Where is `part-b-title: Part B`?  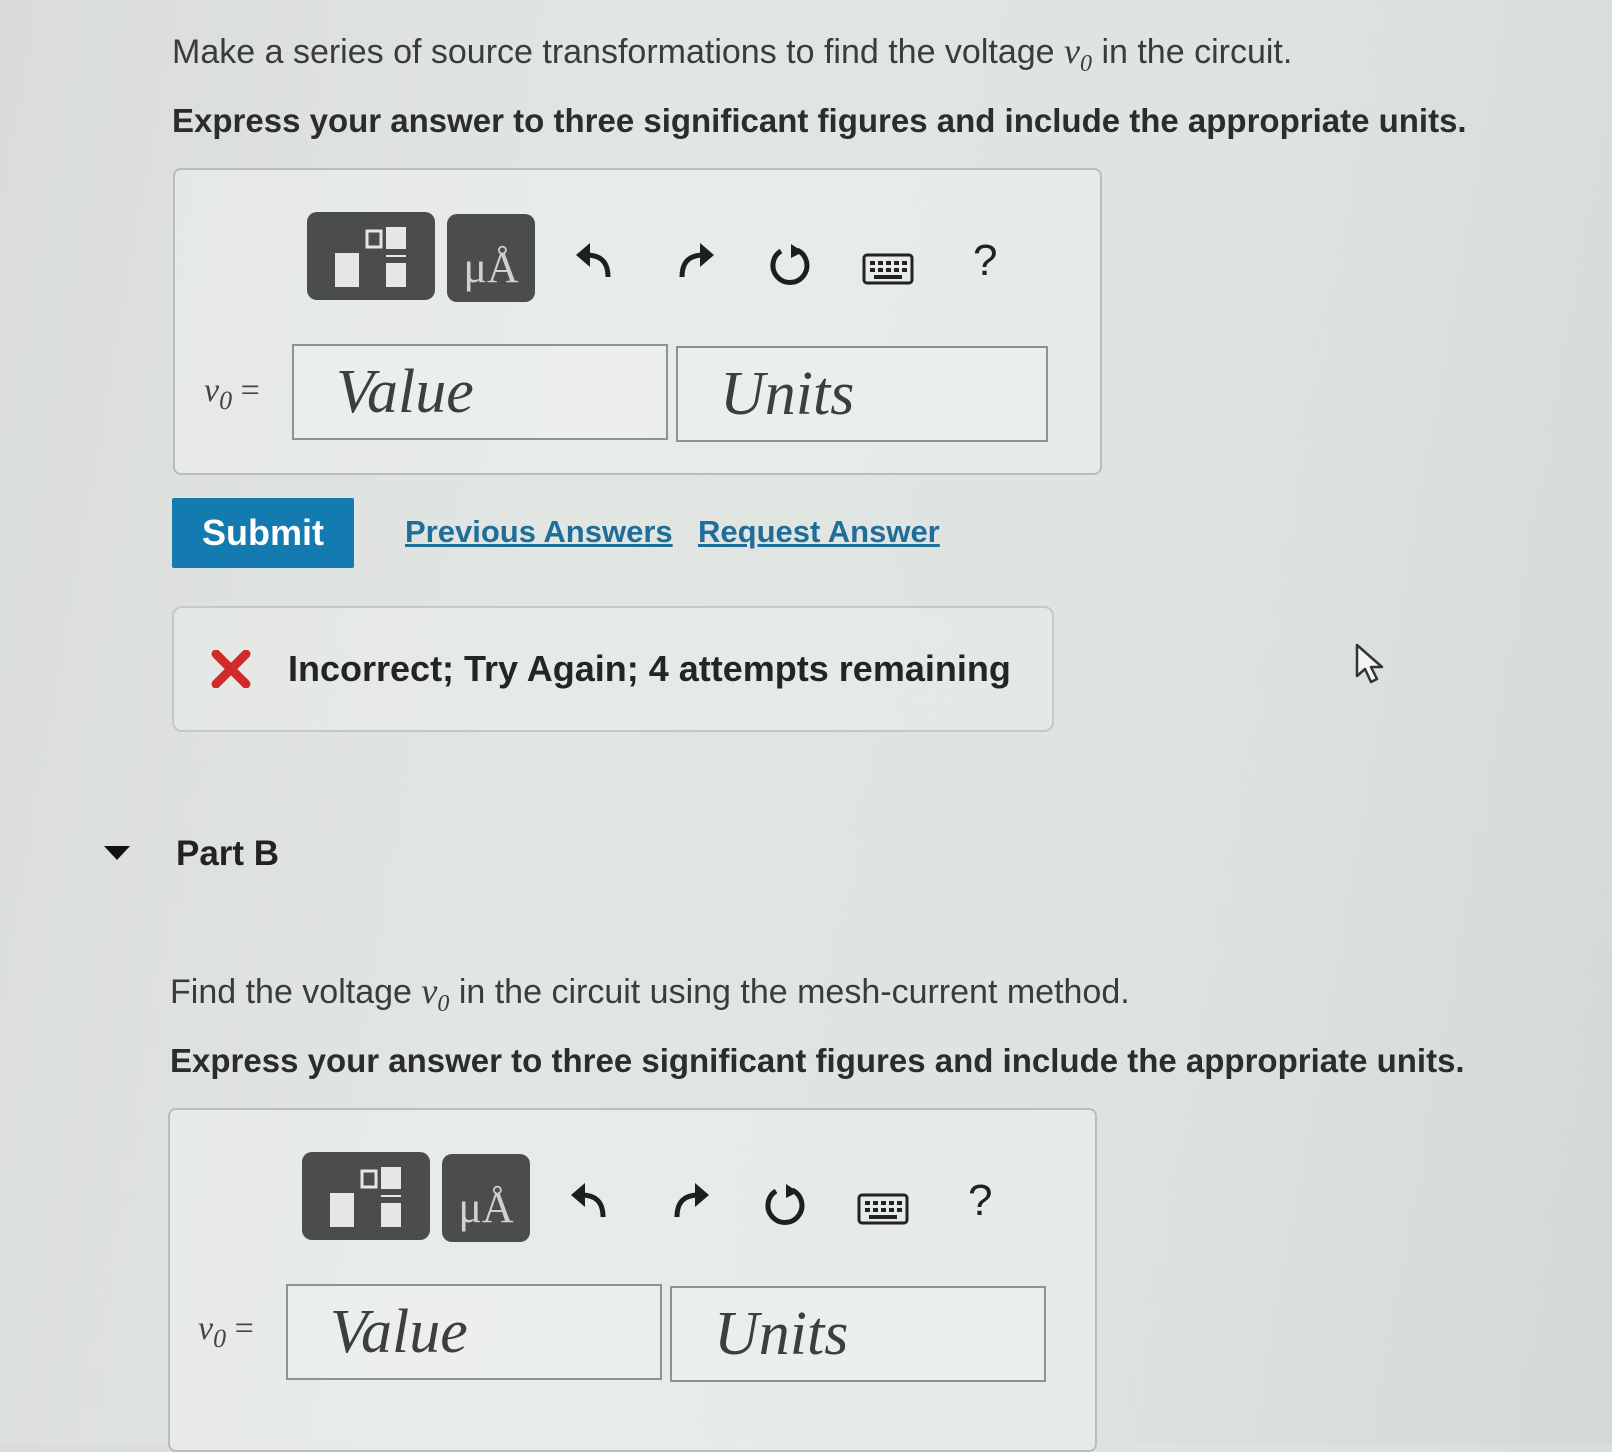 part-b-title: Part B is located at coordinates (227, 854).